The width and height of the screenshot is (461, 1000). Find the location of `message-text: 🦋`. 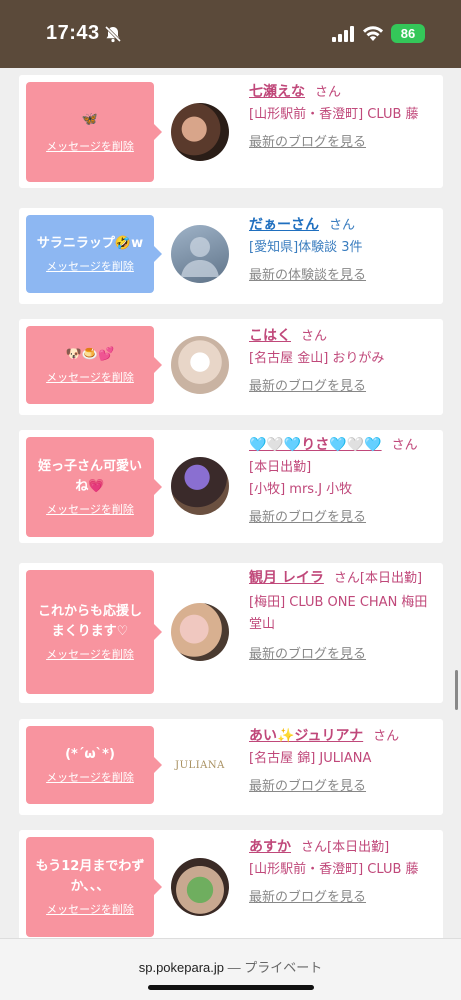

message-text: 🦋 is located at coordinates (90, 119).